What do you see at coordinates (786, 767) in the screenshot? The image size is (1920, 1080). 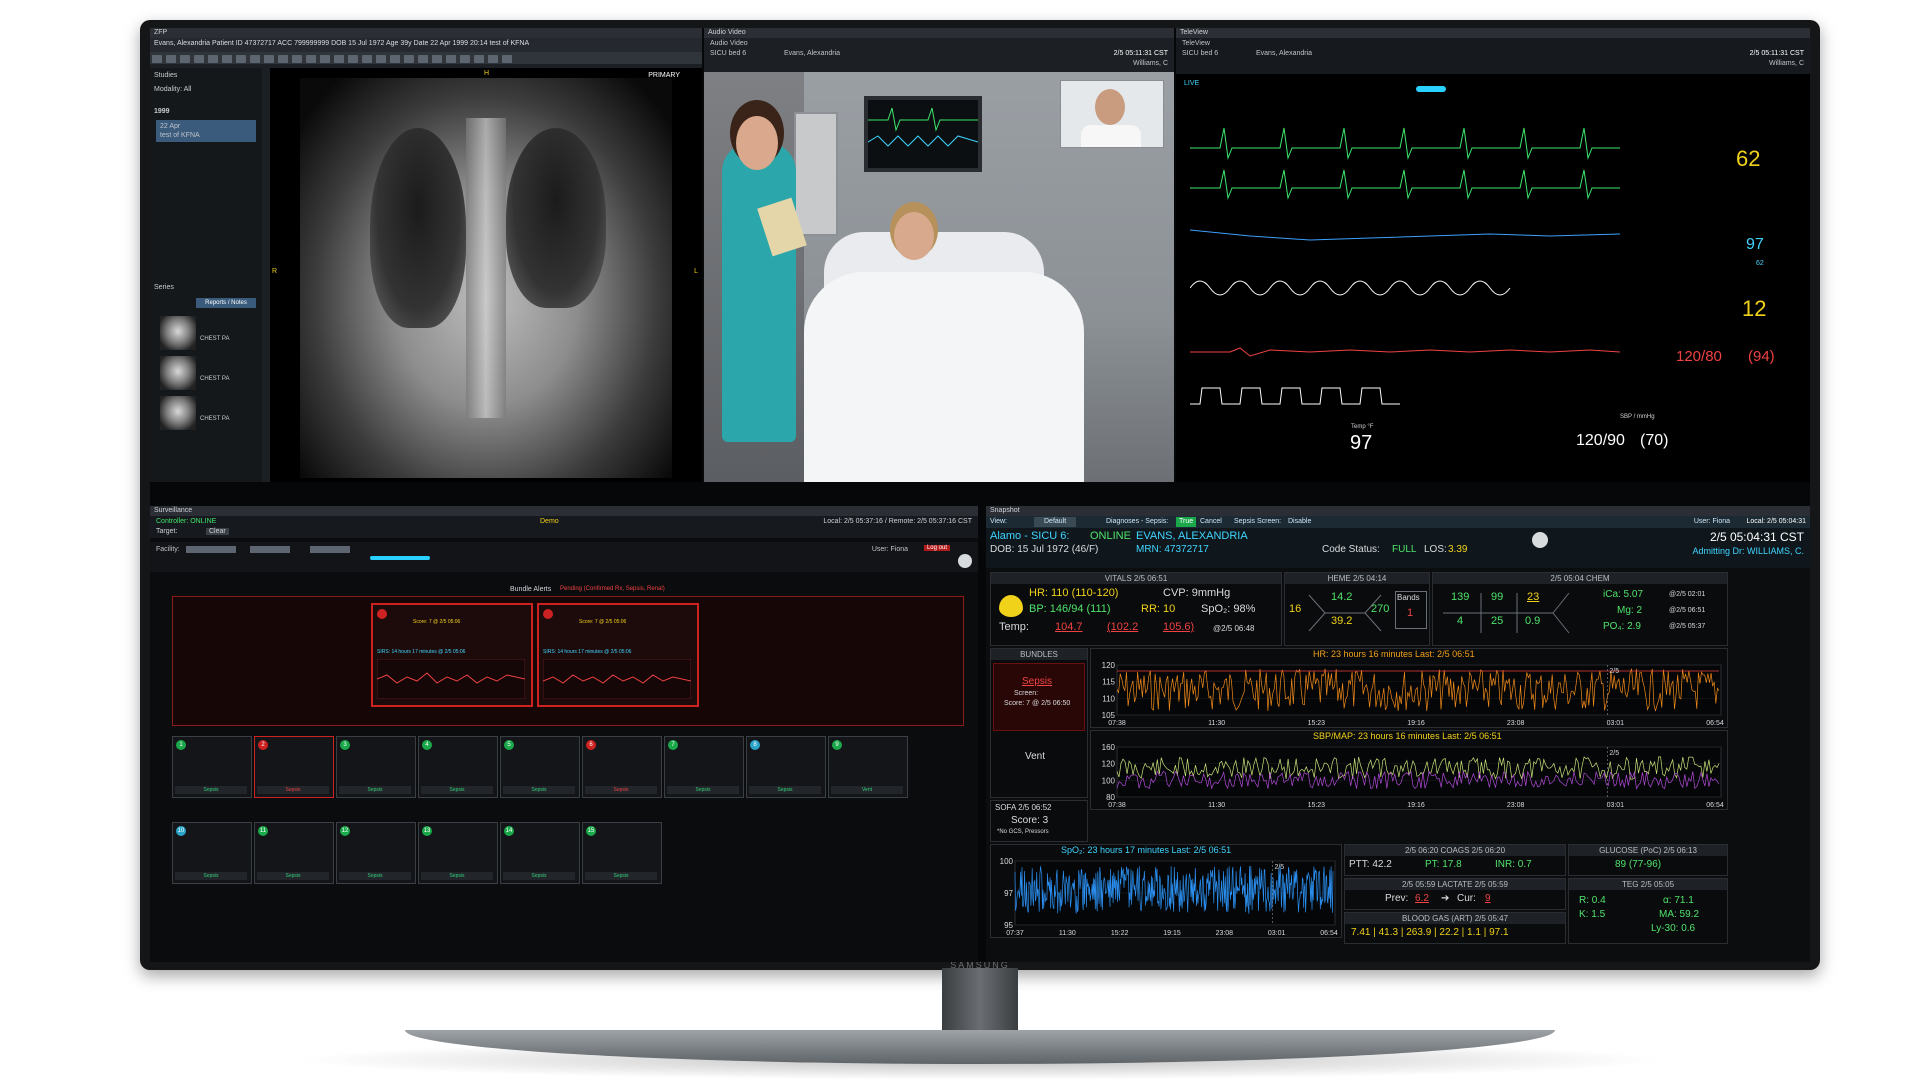 I see `patient-tile-8: 8 Sepsis` at bounding box center [786, 767].